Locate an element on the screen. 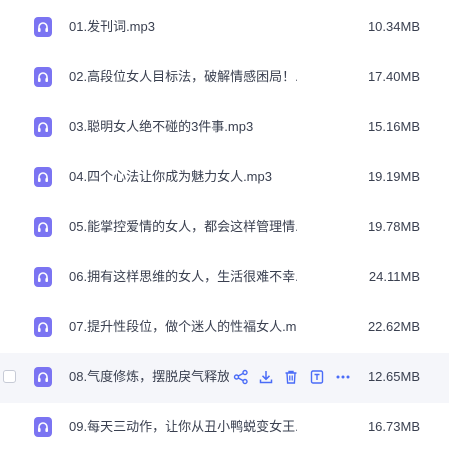 The image size is (449, 453). file-name: 01.发刊词.mp3 is located at coordinates (183, 27).